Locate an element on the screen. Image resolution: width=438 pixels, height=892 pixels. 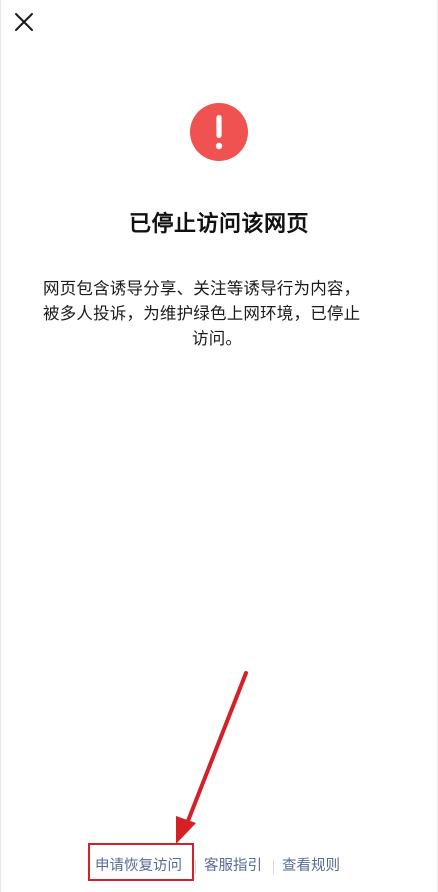
customer-service-guide-link: 客服指引 is located at coordinates (233, 866).